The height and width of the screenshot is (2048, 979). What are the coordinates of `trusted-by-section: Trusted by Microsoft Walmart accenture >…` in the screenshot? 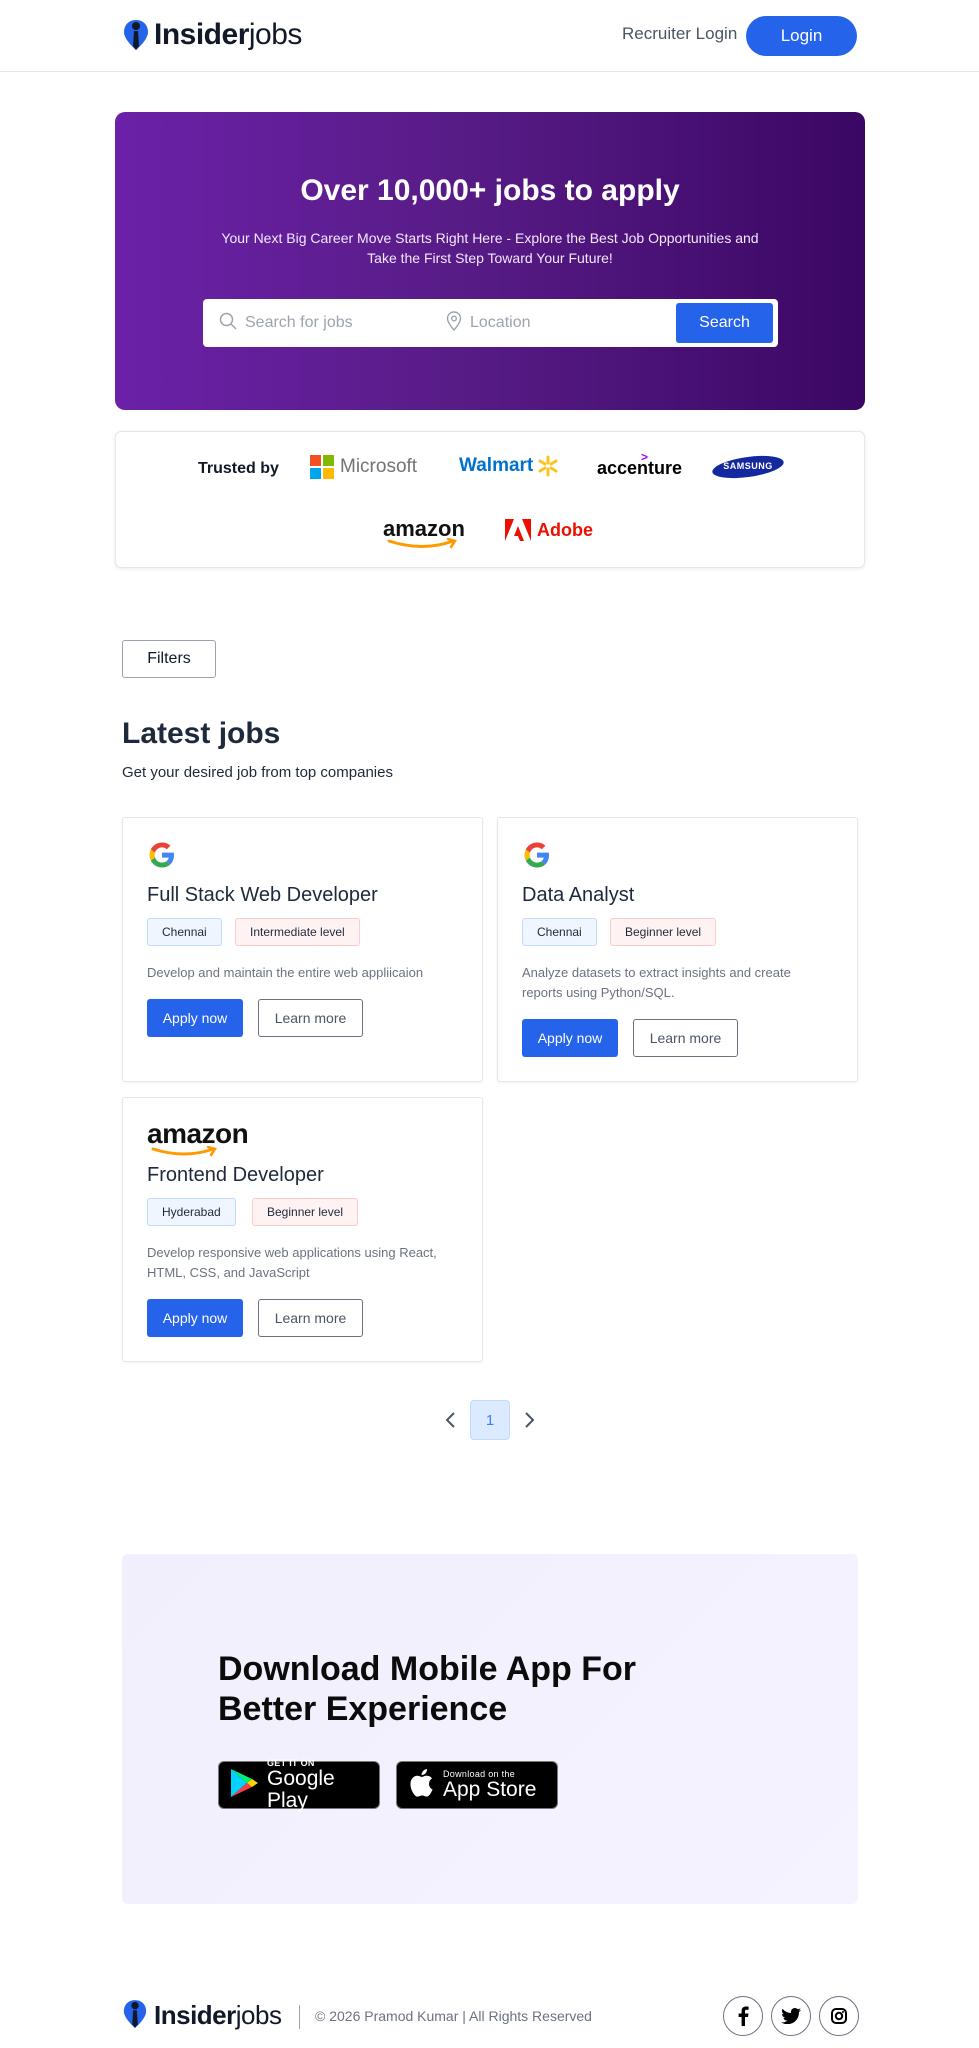 It's located at (490, 499).